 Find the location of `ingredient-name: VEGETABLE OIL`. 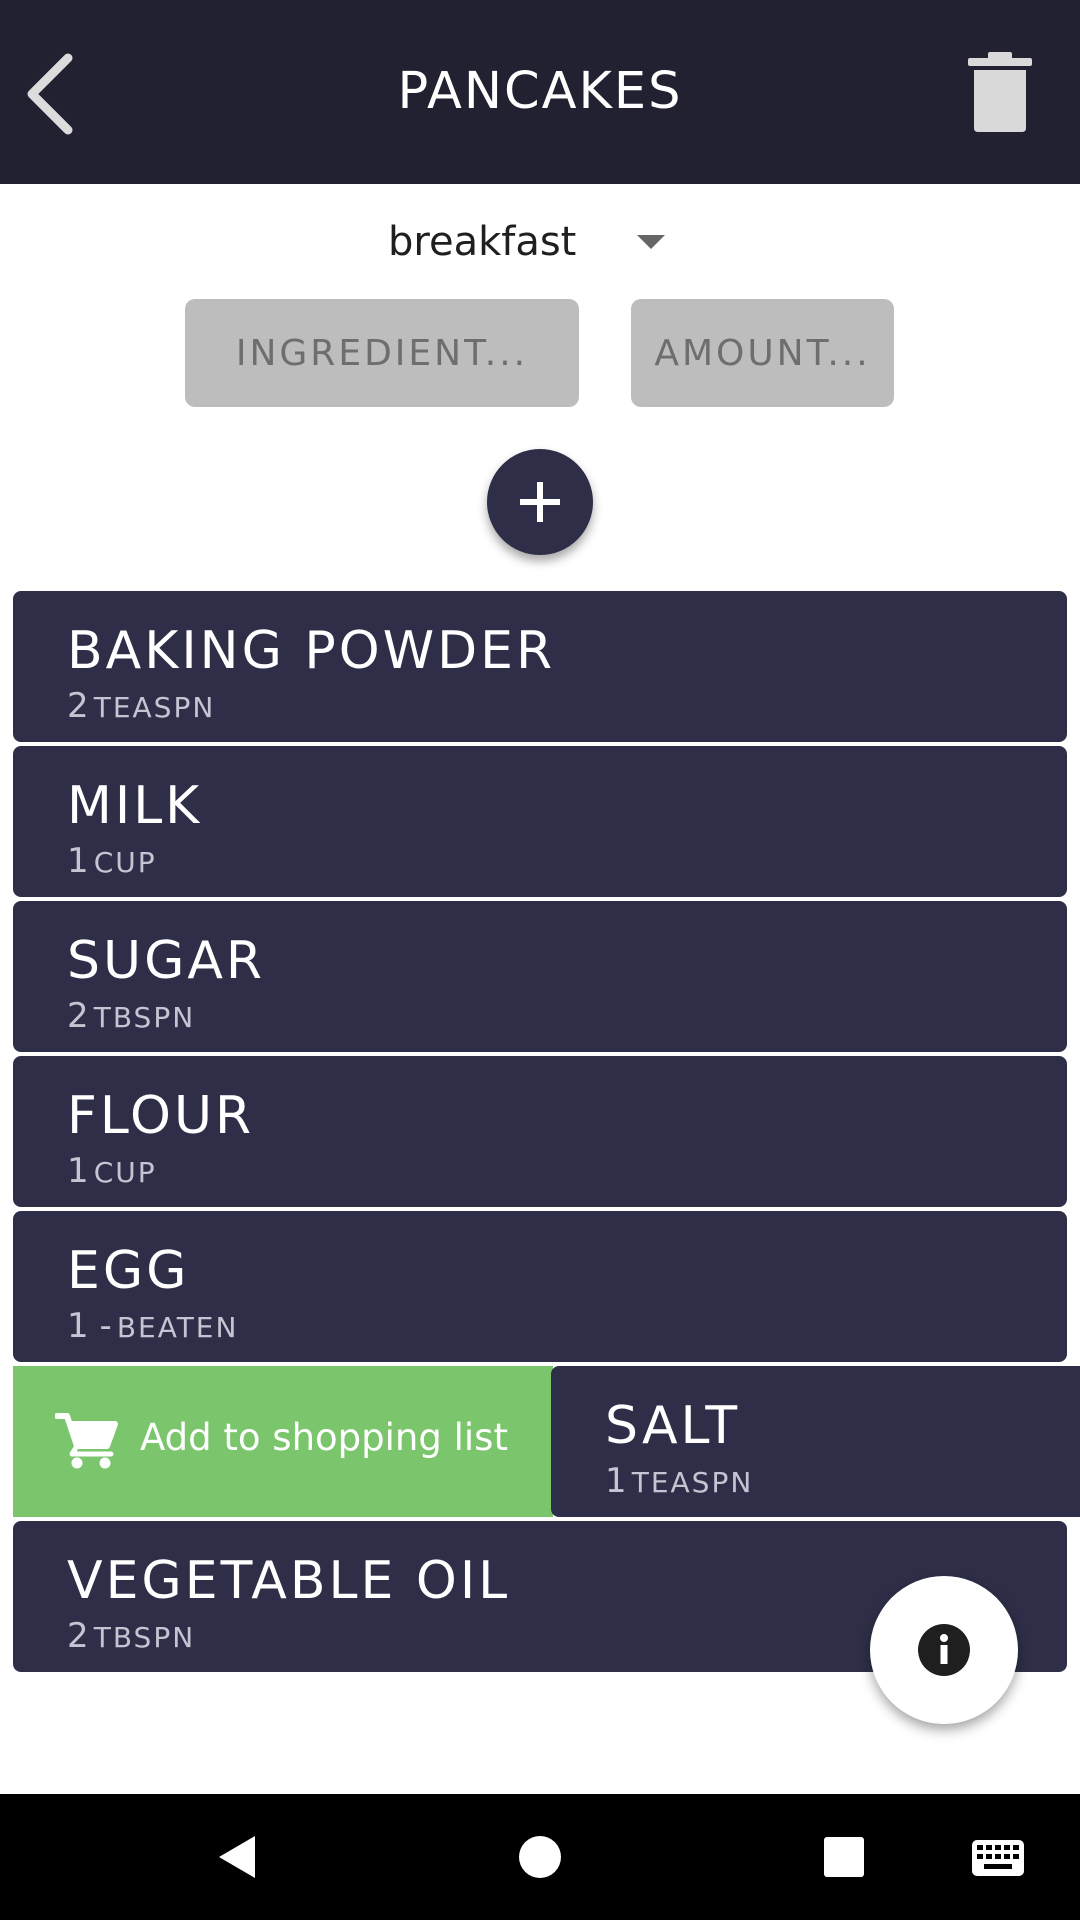

ingredient-name: VEGETABLE OIL is located at coordinates (289, 1581).